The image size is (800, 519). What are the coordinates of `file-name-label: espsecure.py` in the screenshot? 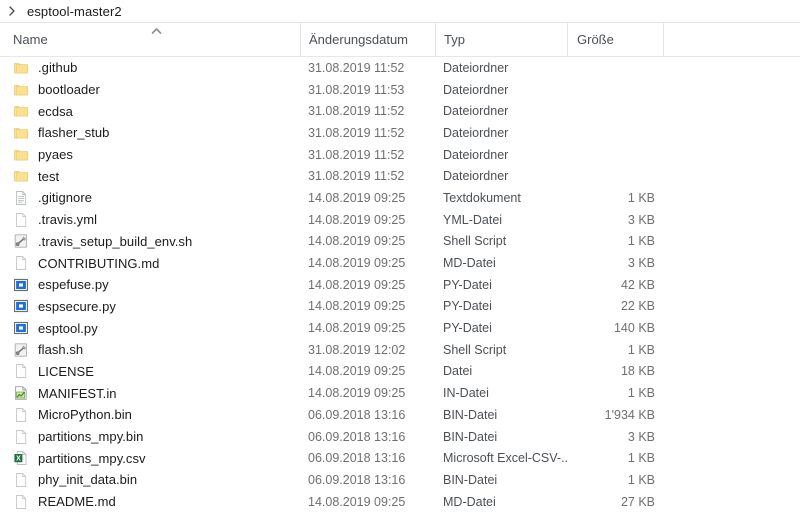 It's located at (77, 306).